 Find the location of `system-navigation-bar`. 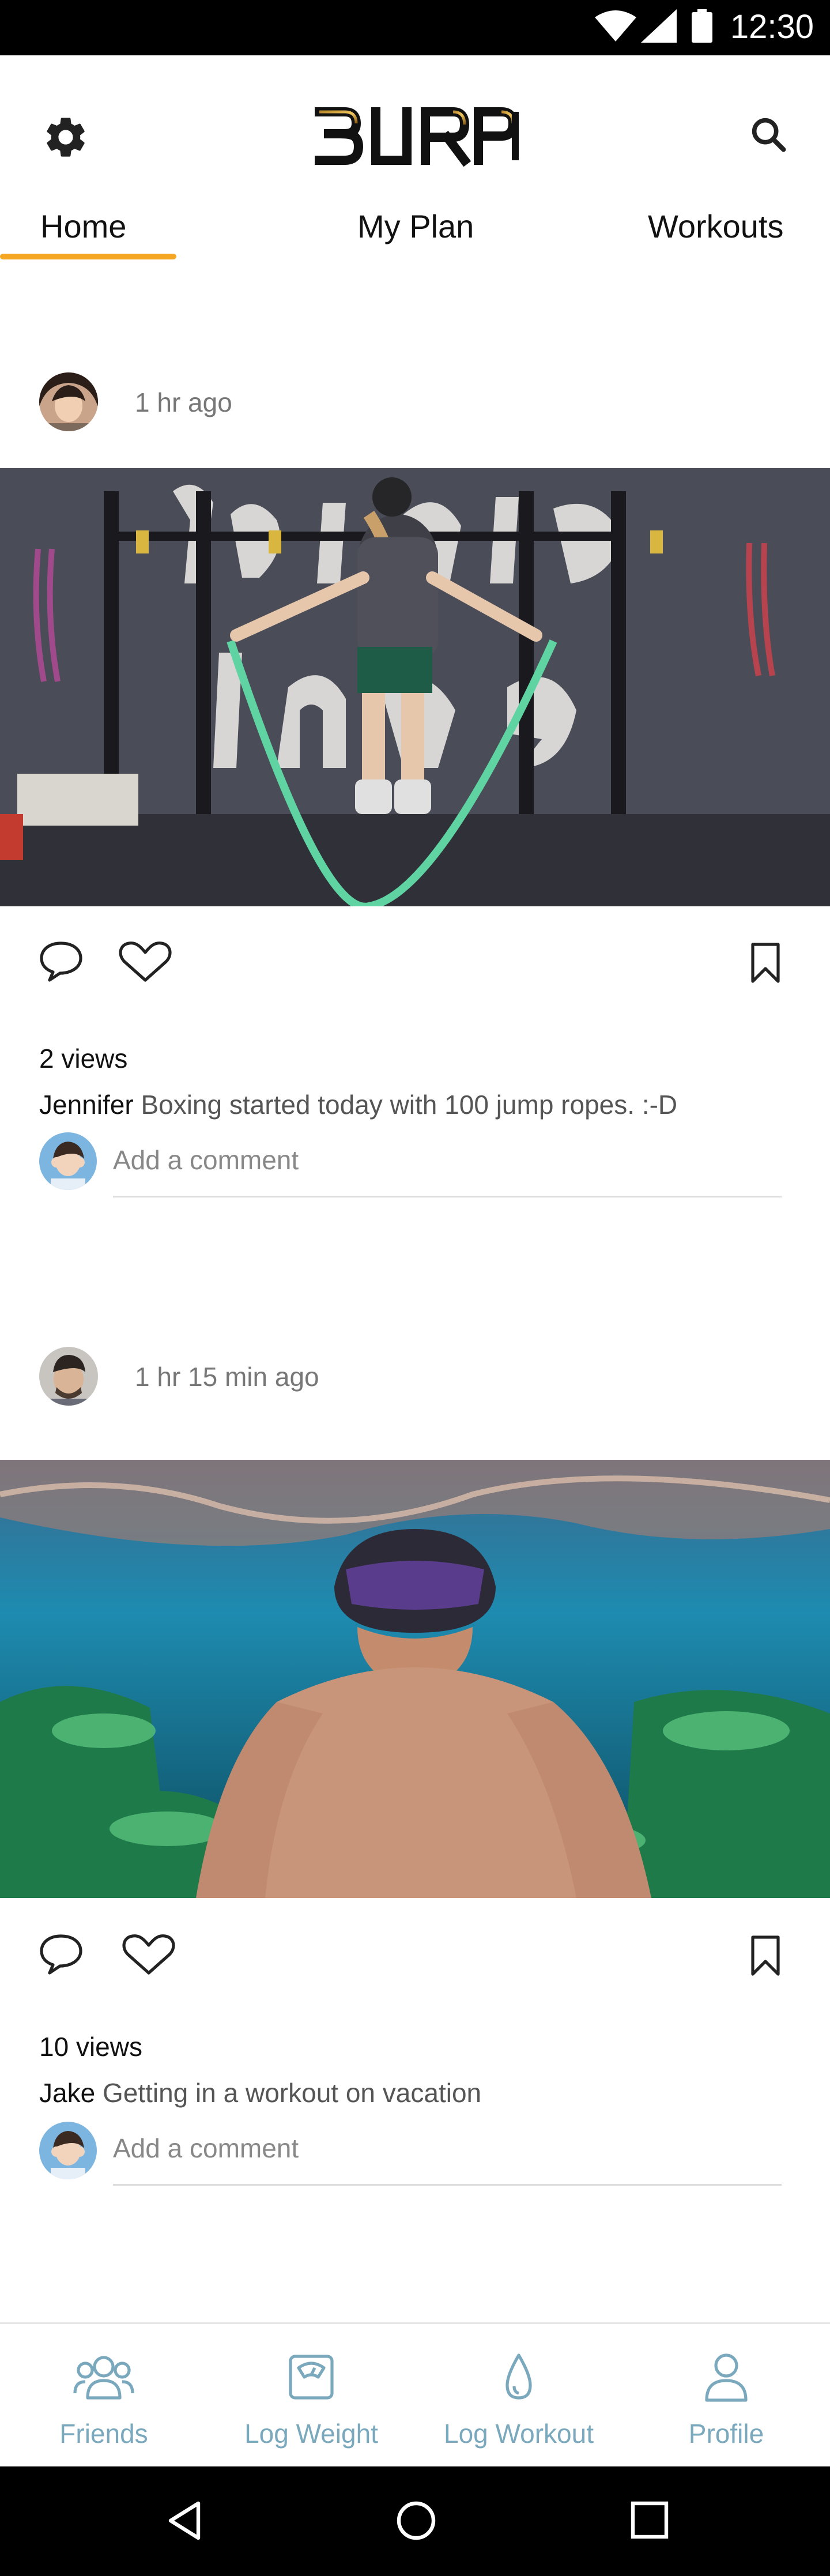

system-navigation-bar is located at coordinates (415, 2521).